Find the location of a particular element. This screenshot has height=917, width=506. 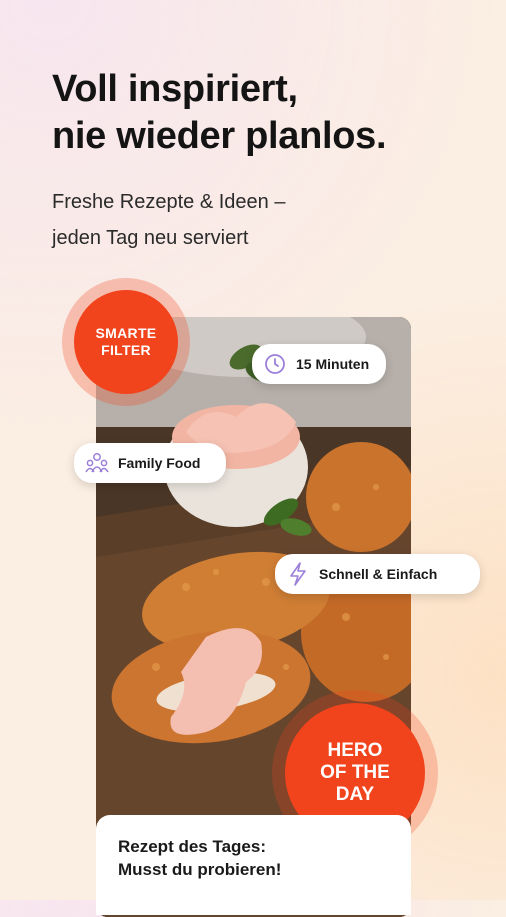

chip-quick-easy: Schnell & Einfach is located at coordinates (377, 574).